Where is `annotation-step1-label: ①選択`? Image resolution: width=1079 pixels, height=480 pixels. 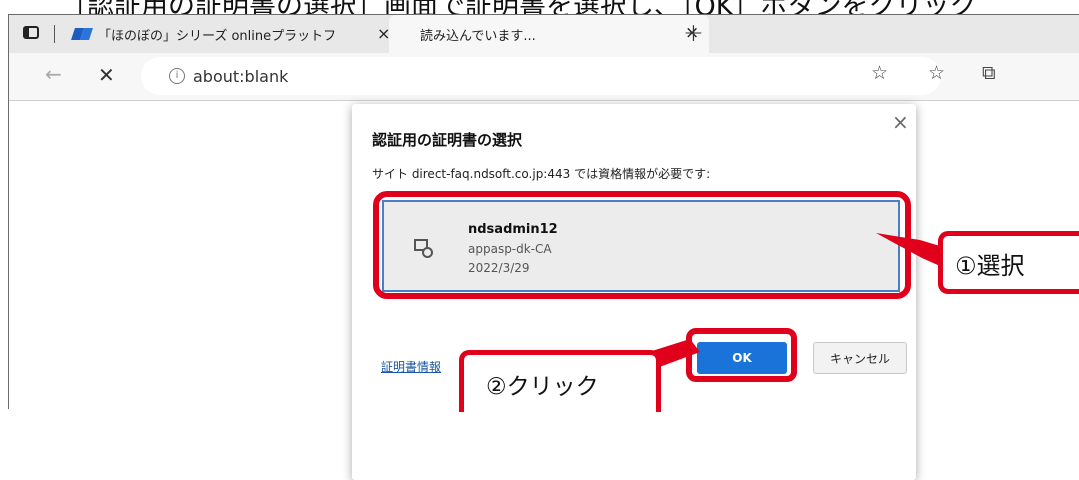
annotation-step1-label: ①選択 is located at coordinates (1008, 262).